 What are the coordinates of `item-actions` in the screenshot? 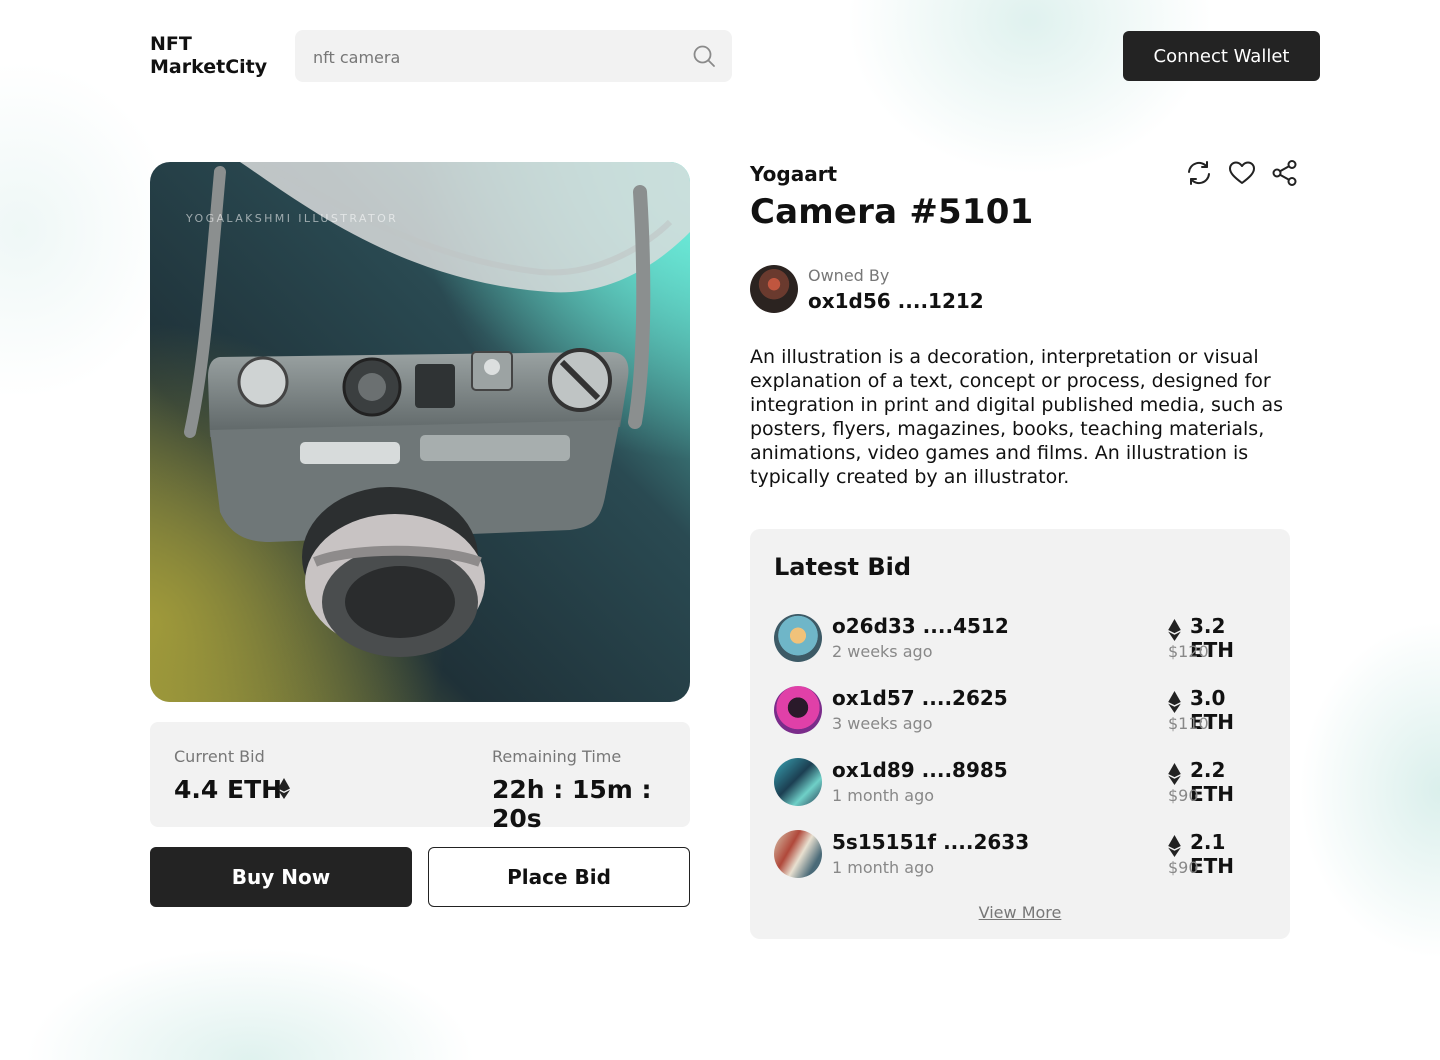 It's located at (1242, 173).